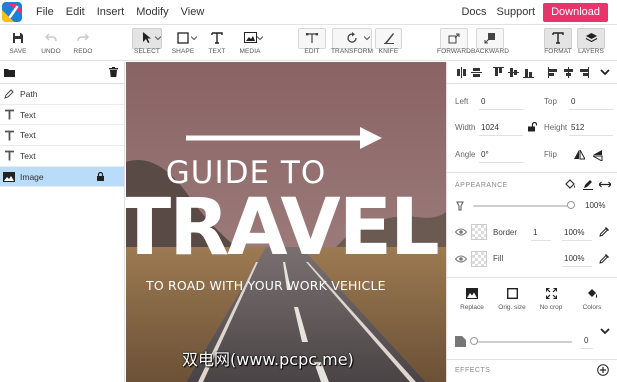  Describe the element at coordinates (193, 12) in the screenshot. I see `menu-view: View` at that location.